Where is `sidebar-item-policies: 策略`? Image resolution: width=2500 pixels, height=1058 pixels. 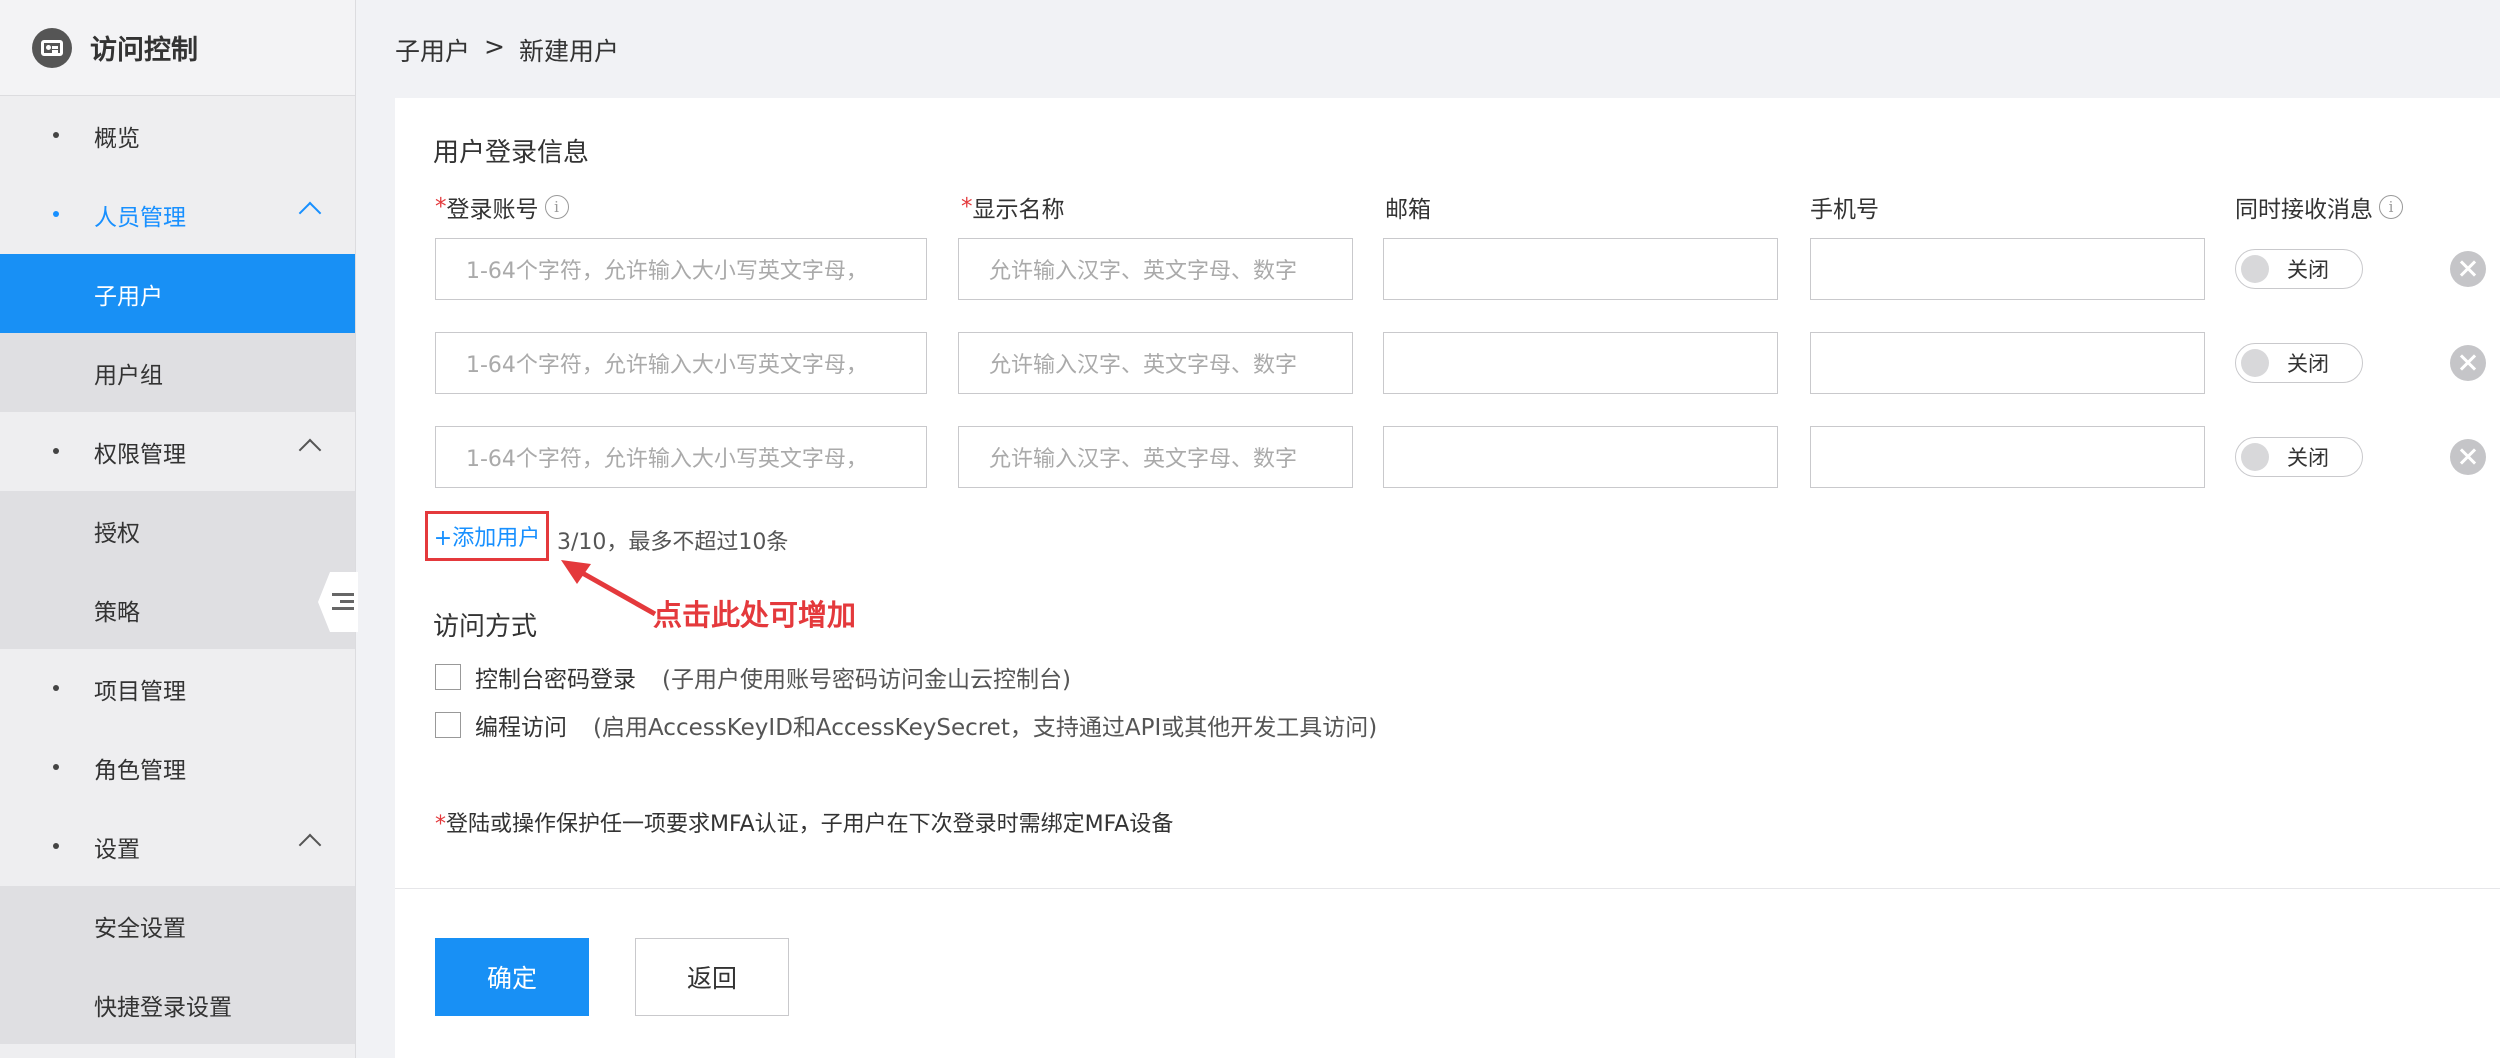 sidebar-item-policies: 策略 is located at coordinates (177, 609).